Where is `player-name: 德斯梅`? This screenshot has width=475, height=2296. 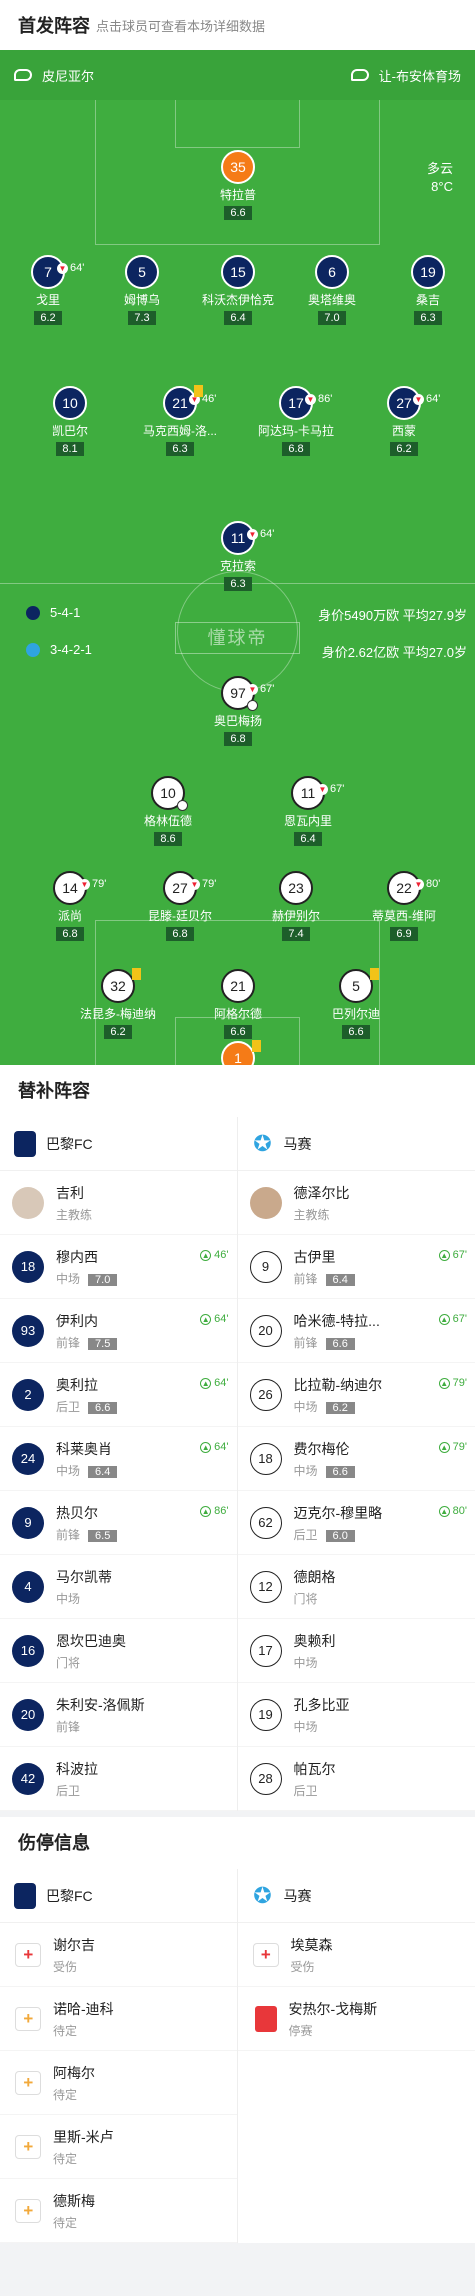 player-name: 德斯梅 is located at coordinates (74, 2200).